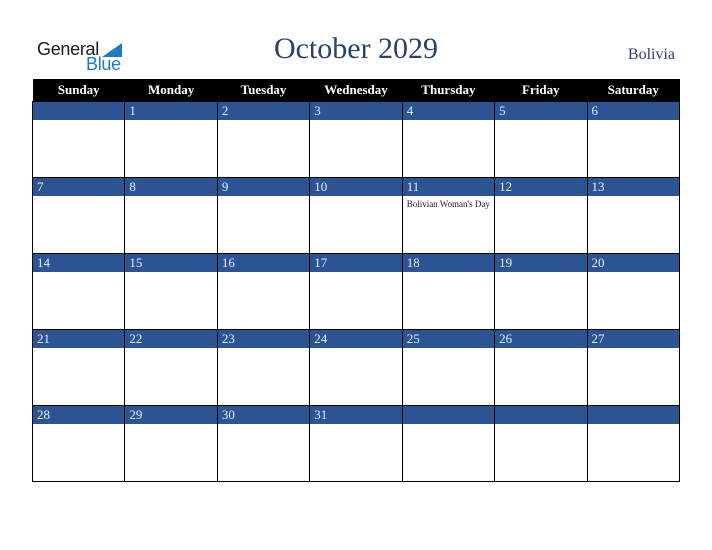 This screenshot has width=712, height=550. I want to click on day-cell: 31, so click(356, 443).